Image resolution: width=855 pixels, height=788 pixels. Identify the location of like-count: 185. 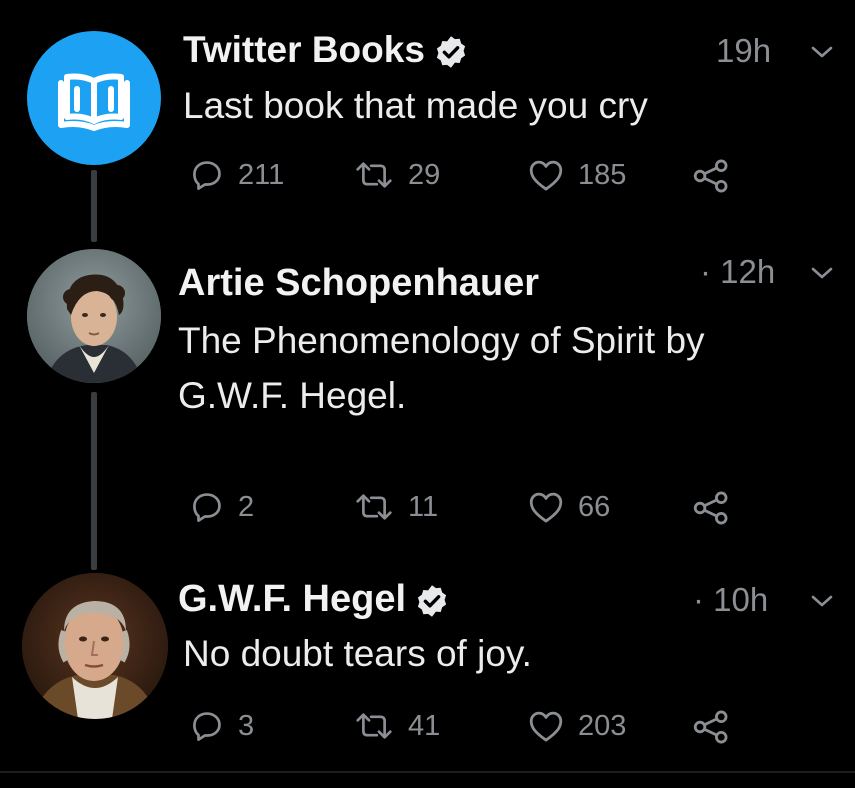
(602, 174).